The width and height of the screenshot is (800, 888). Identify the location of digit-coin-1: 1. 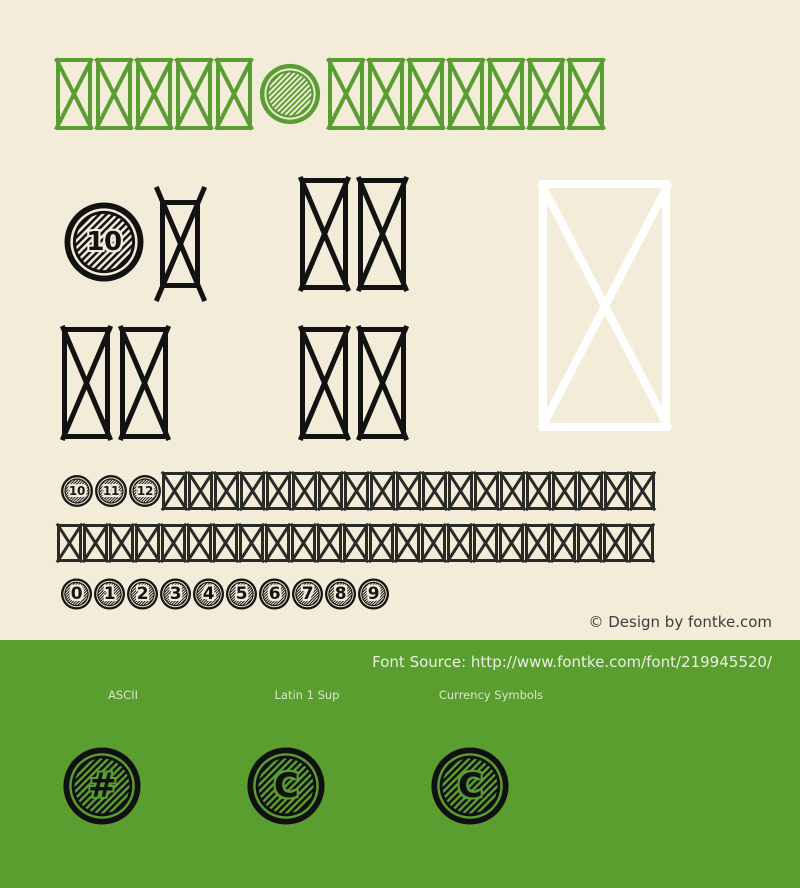
(109, 594).